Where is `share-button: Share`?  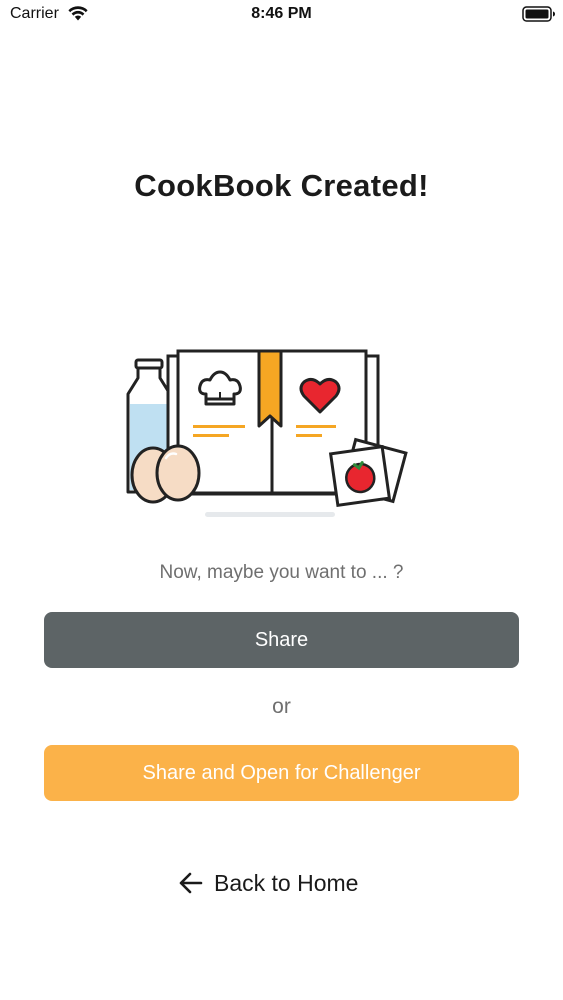
share-button: Share is located at coordinates (281, 640).